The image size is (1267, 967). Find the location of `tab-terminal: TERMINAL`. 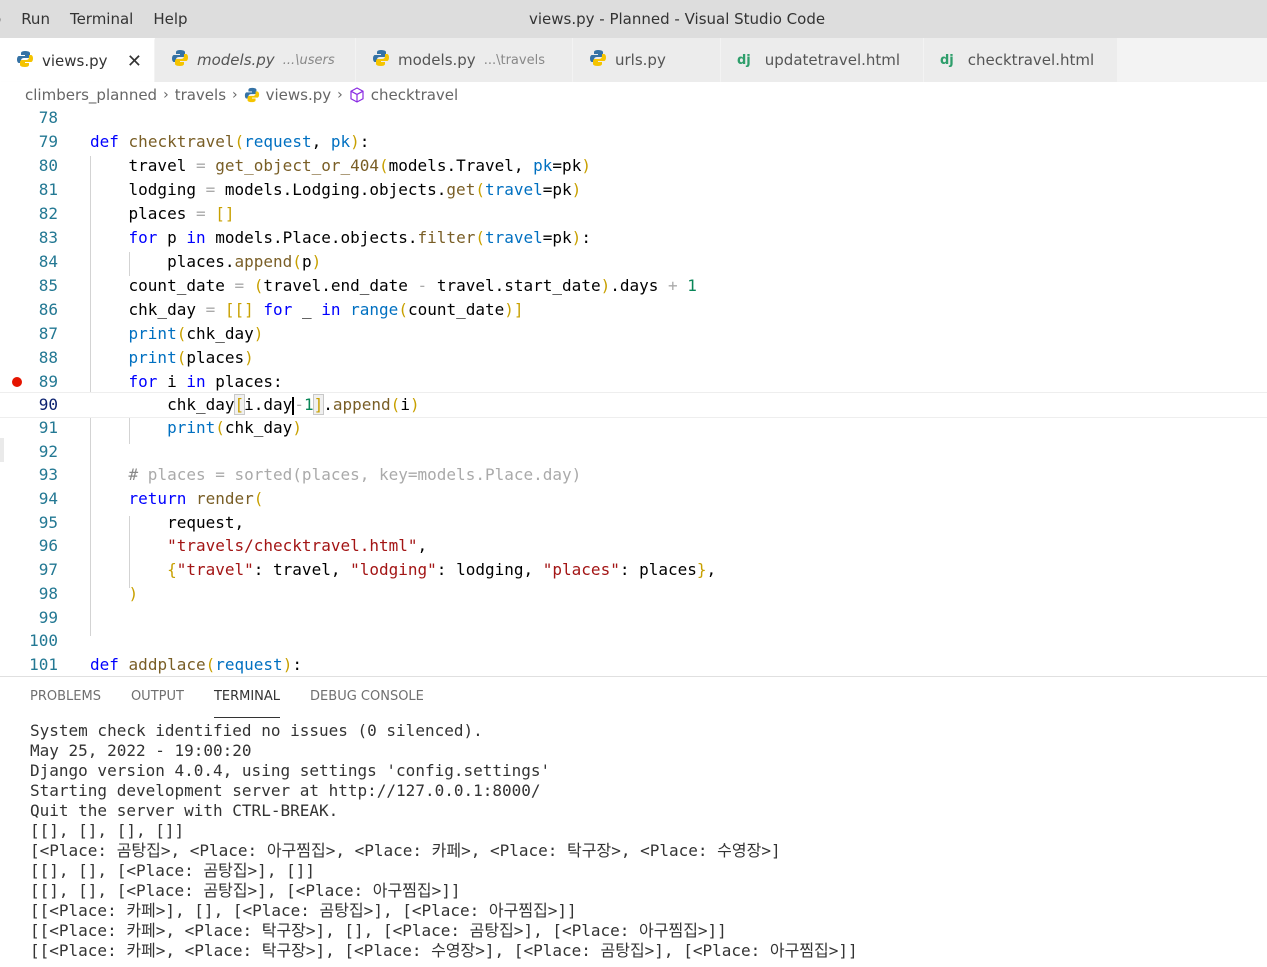

tab-terminal: TERMINAL is located at coordinates (247, 703).